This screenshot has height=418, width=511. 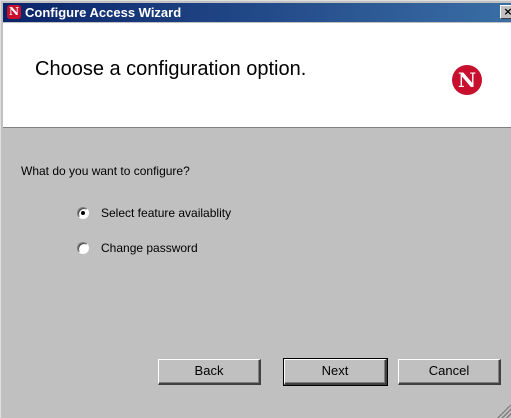 I want to click on window-title: Configure Access Wizard, so click(x=103, y=12).